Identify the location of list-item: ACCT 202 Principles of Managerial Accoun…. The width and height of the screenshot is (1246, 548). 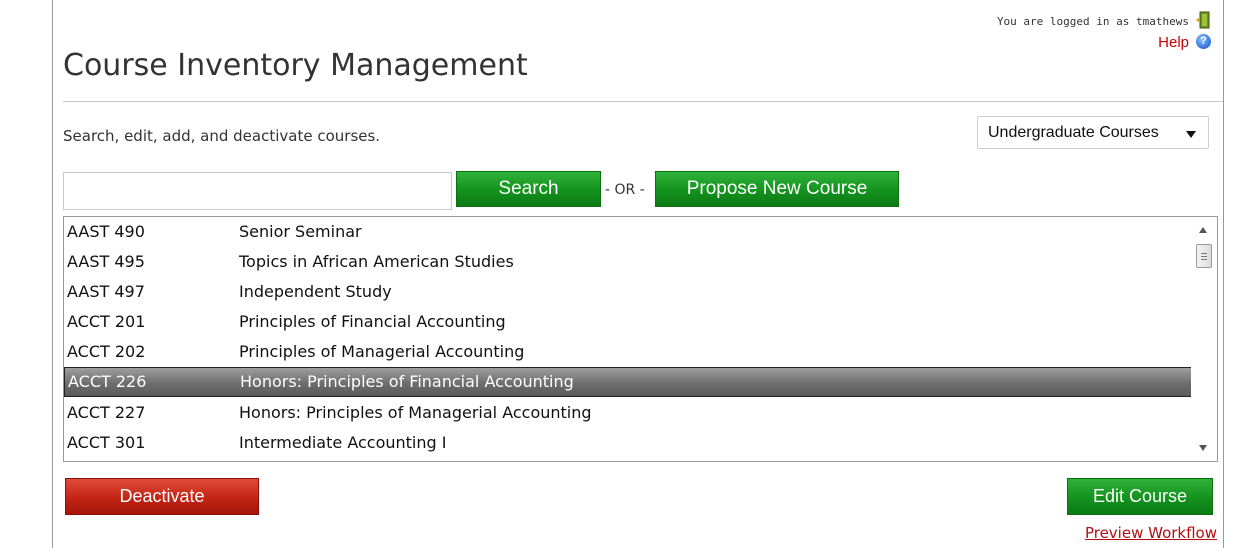
(628, 352).